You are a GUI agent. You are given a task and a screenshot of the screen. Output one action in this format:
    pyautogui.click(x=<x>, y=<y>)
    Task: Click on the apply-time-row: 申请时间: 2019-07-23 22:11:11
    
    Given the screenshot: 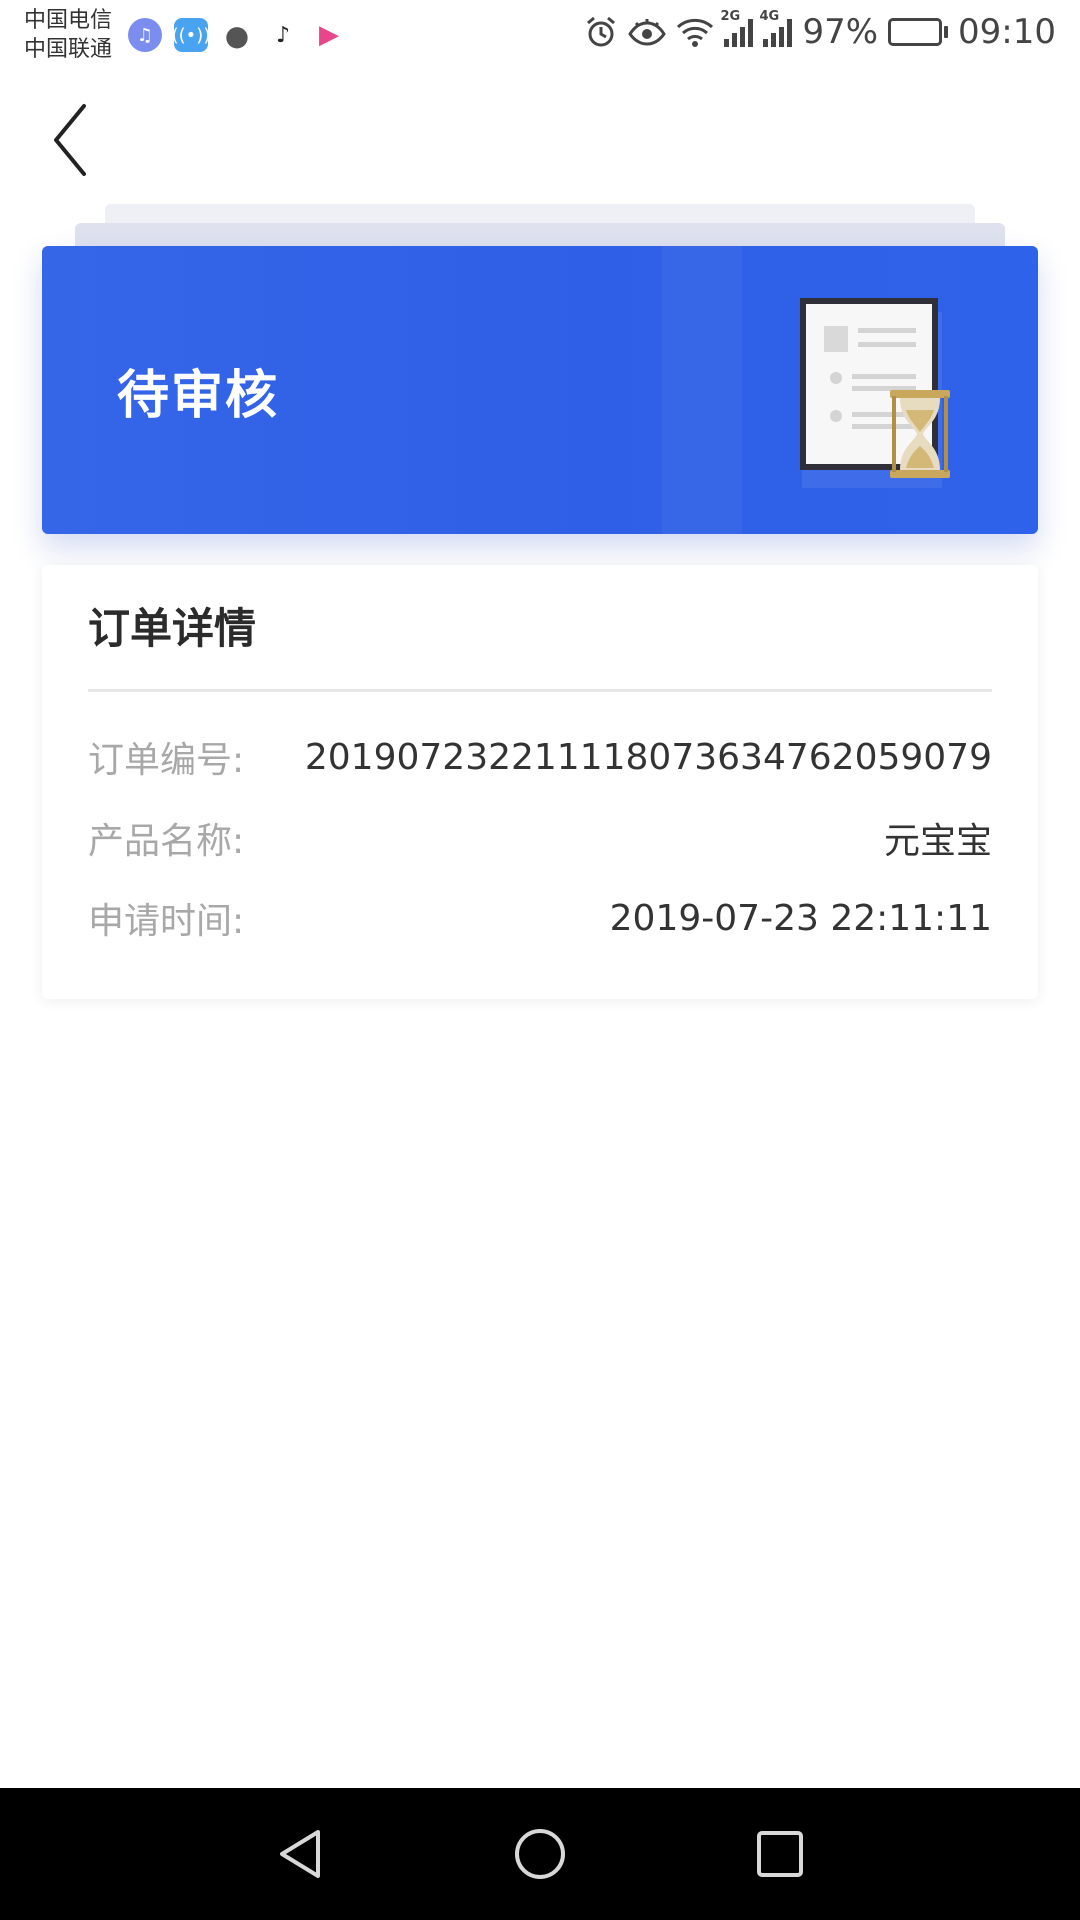 What is the action you would take?
    pyautogui.click(x=540, y=918)
    